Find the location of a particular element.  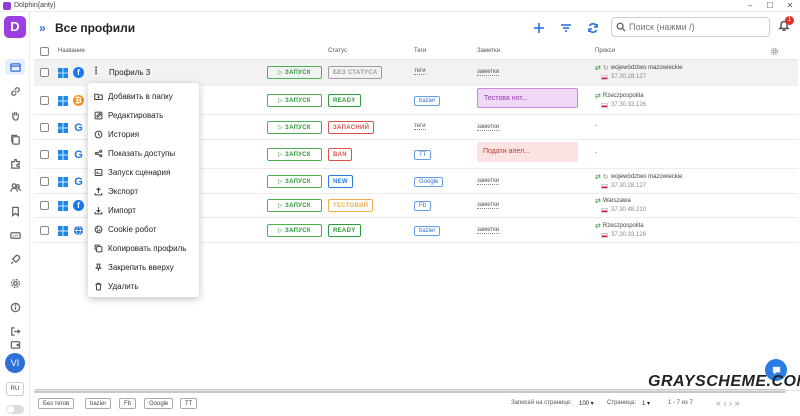

sidebar-item-automation is located at coordinates (15, 115).